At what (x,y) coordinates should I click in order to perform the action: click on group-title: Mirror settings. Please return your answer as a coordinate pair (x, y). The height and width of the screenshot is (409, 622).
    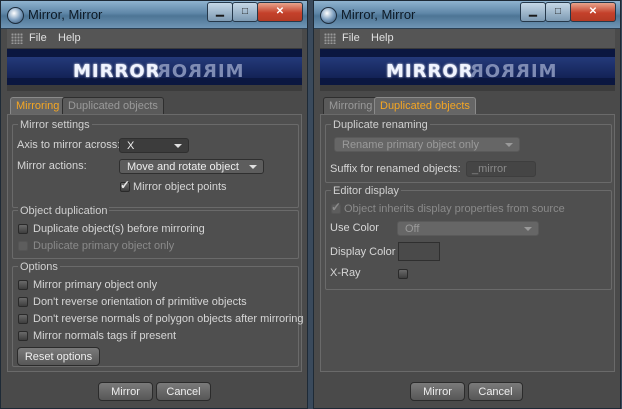
    Looking at the image, I should click on (55, 125).